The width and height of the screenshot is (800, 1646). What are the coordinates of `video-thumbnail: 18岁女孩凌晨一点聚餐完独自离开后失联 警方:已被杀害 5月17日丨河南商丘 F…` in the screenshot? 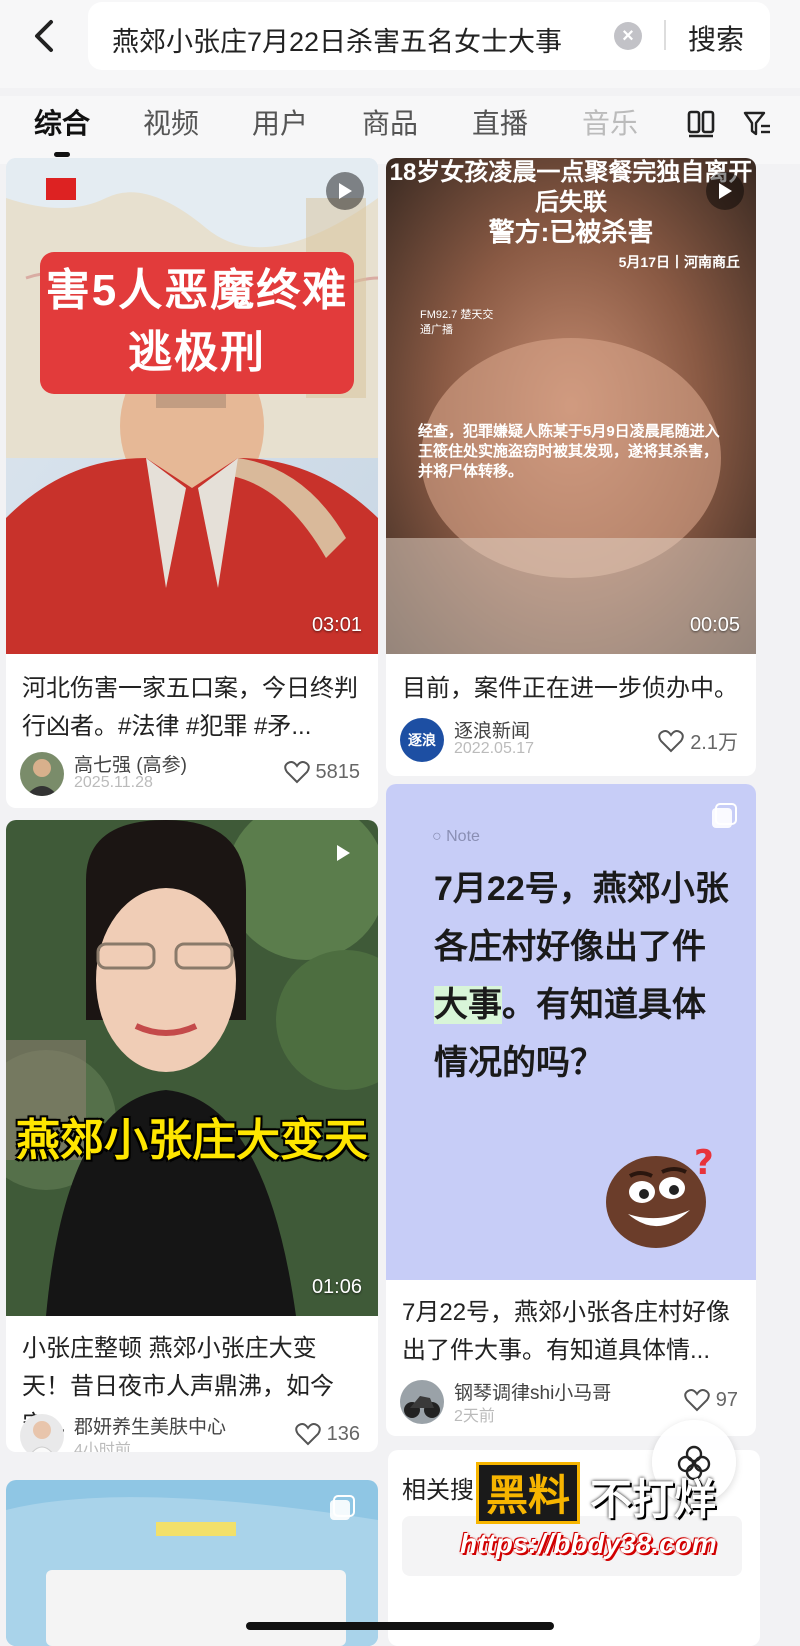 It's located at (571, 406).